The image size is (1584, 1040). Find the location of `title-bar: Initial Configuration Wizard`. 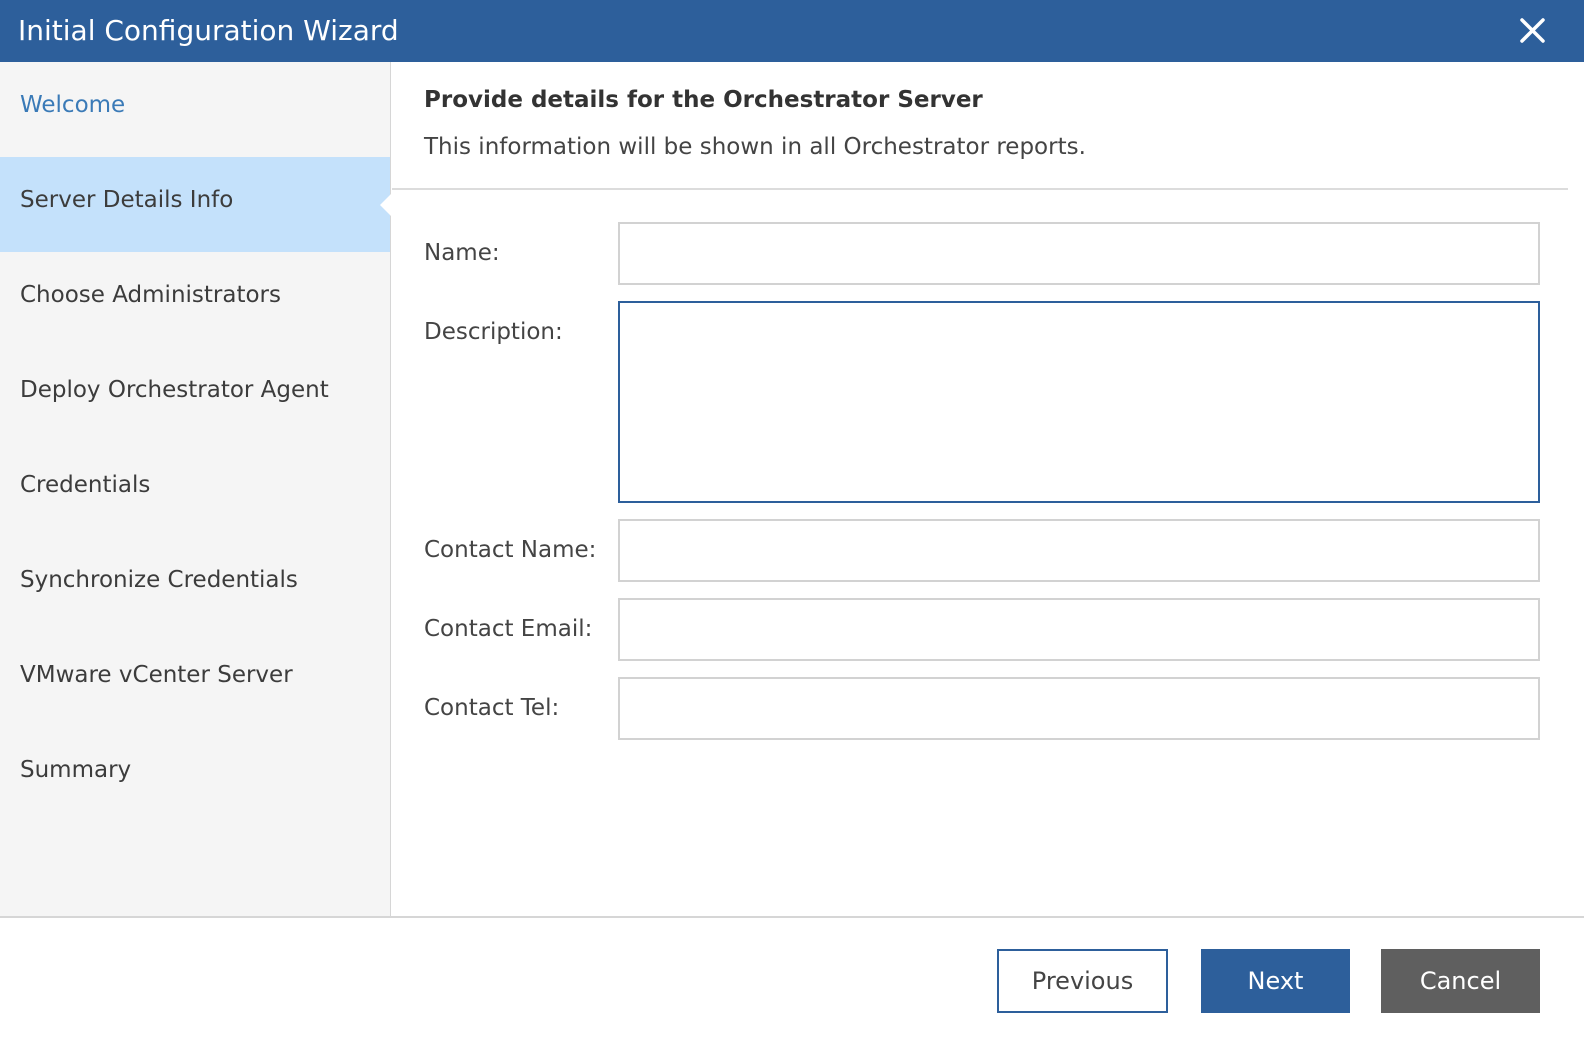

title-bar: Initial Configuration Wizard is located at coordinates (792, 31).